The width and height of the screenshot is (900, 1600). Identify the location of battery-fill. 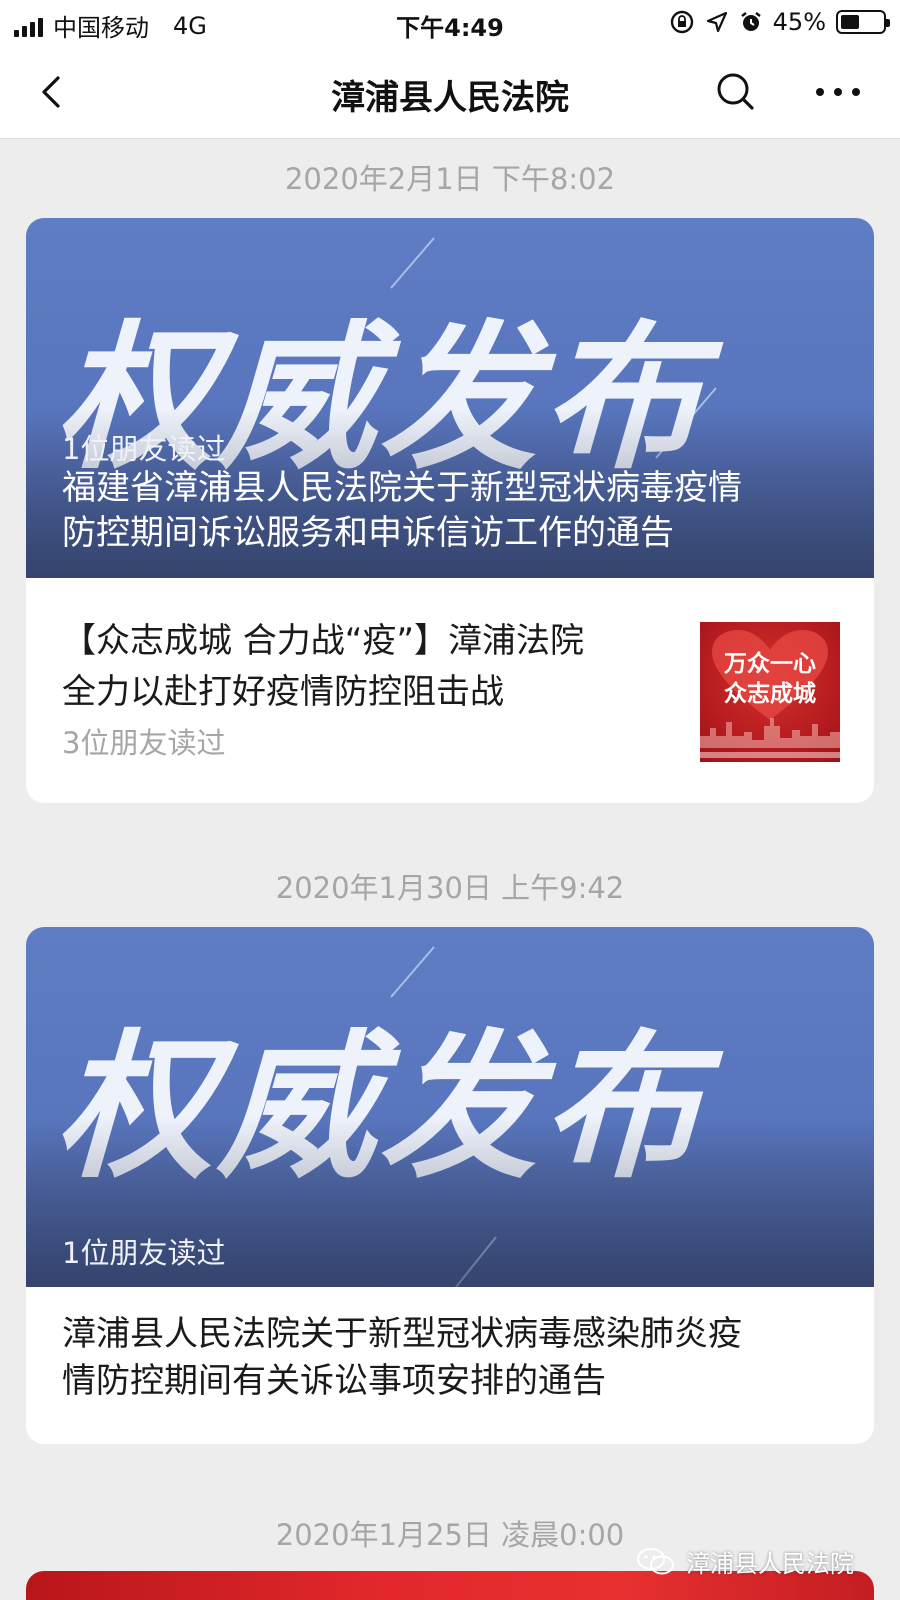
(850, 22).